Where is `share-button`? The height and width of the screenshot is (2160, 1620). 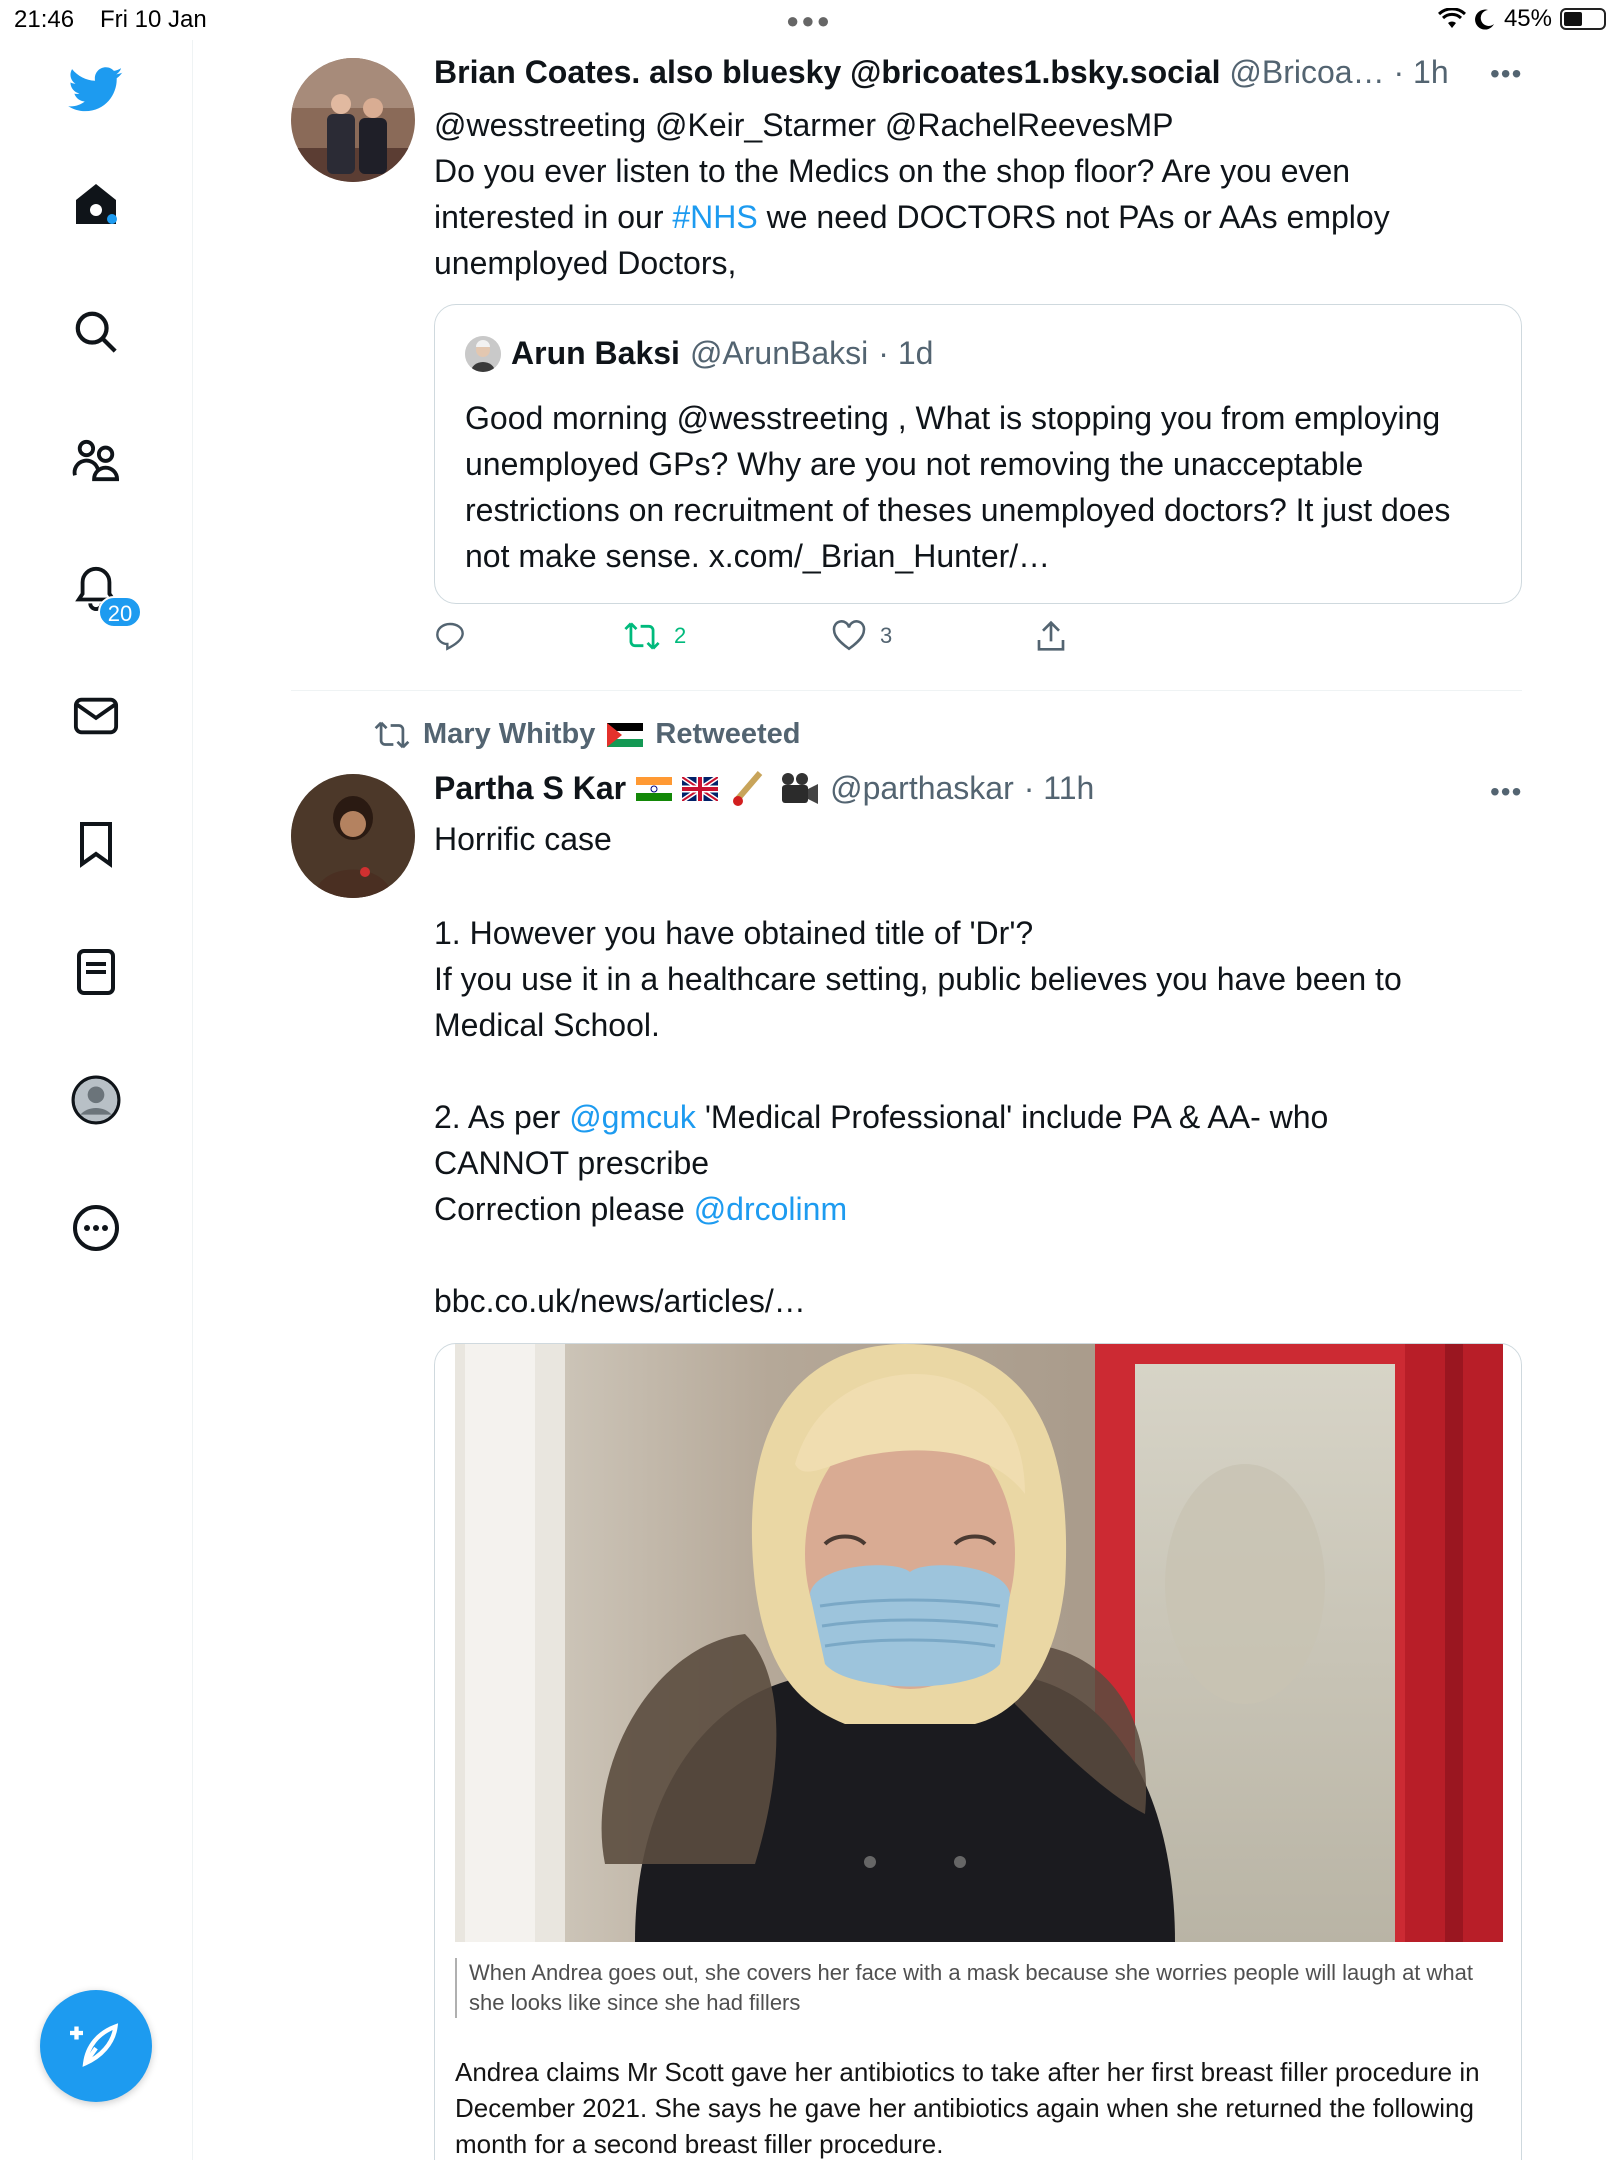 share-button is located at coordinates (1051, 636).